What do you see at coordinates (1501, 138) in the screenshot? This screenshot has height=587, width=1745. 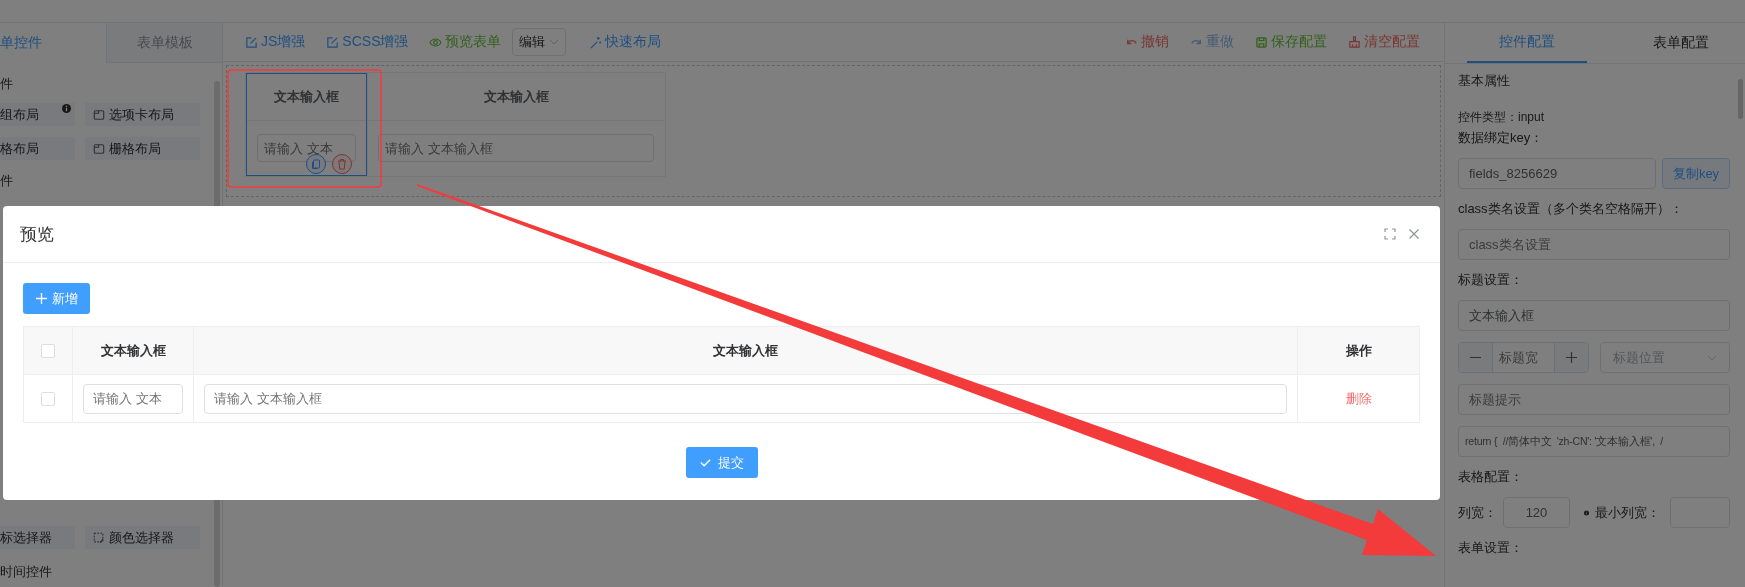 I see `field-label: 数据绑定key：` at bounding box center [1501, 138].